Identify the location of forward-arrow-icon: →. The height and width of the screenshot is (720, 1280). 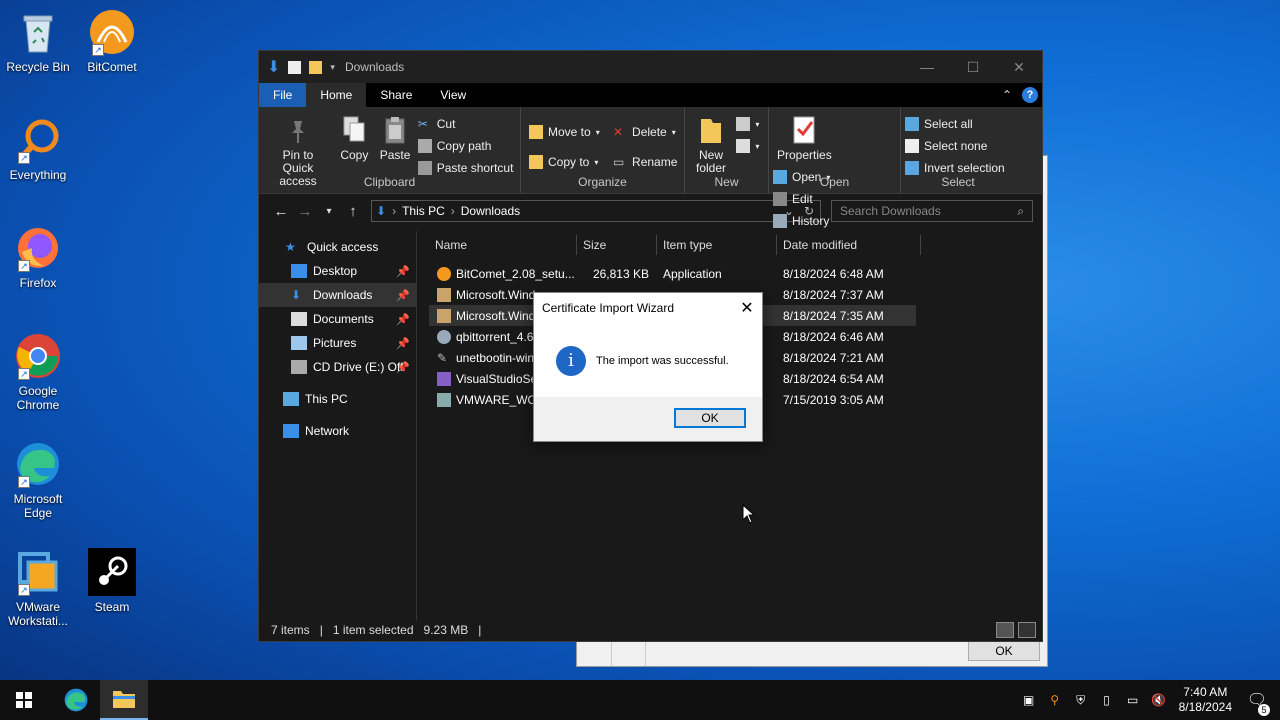
(305, 211).